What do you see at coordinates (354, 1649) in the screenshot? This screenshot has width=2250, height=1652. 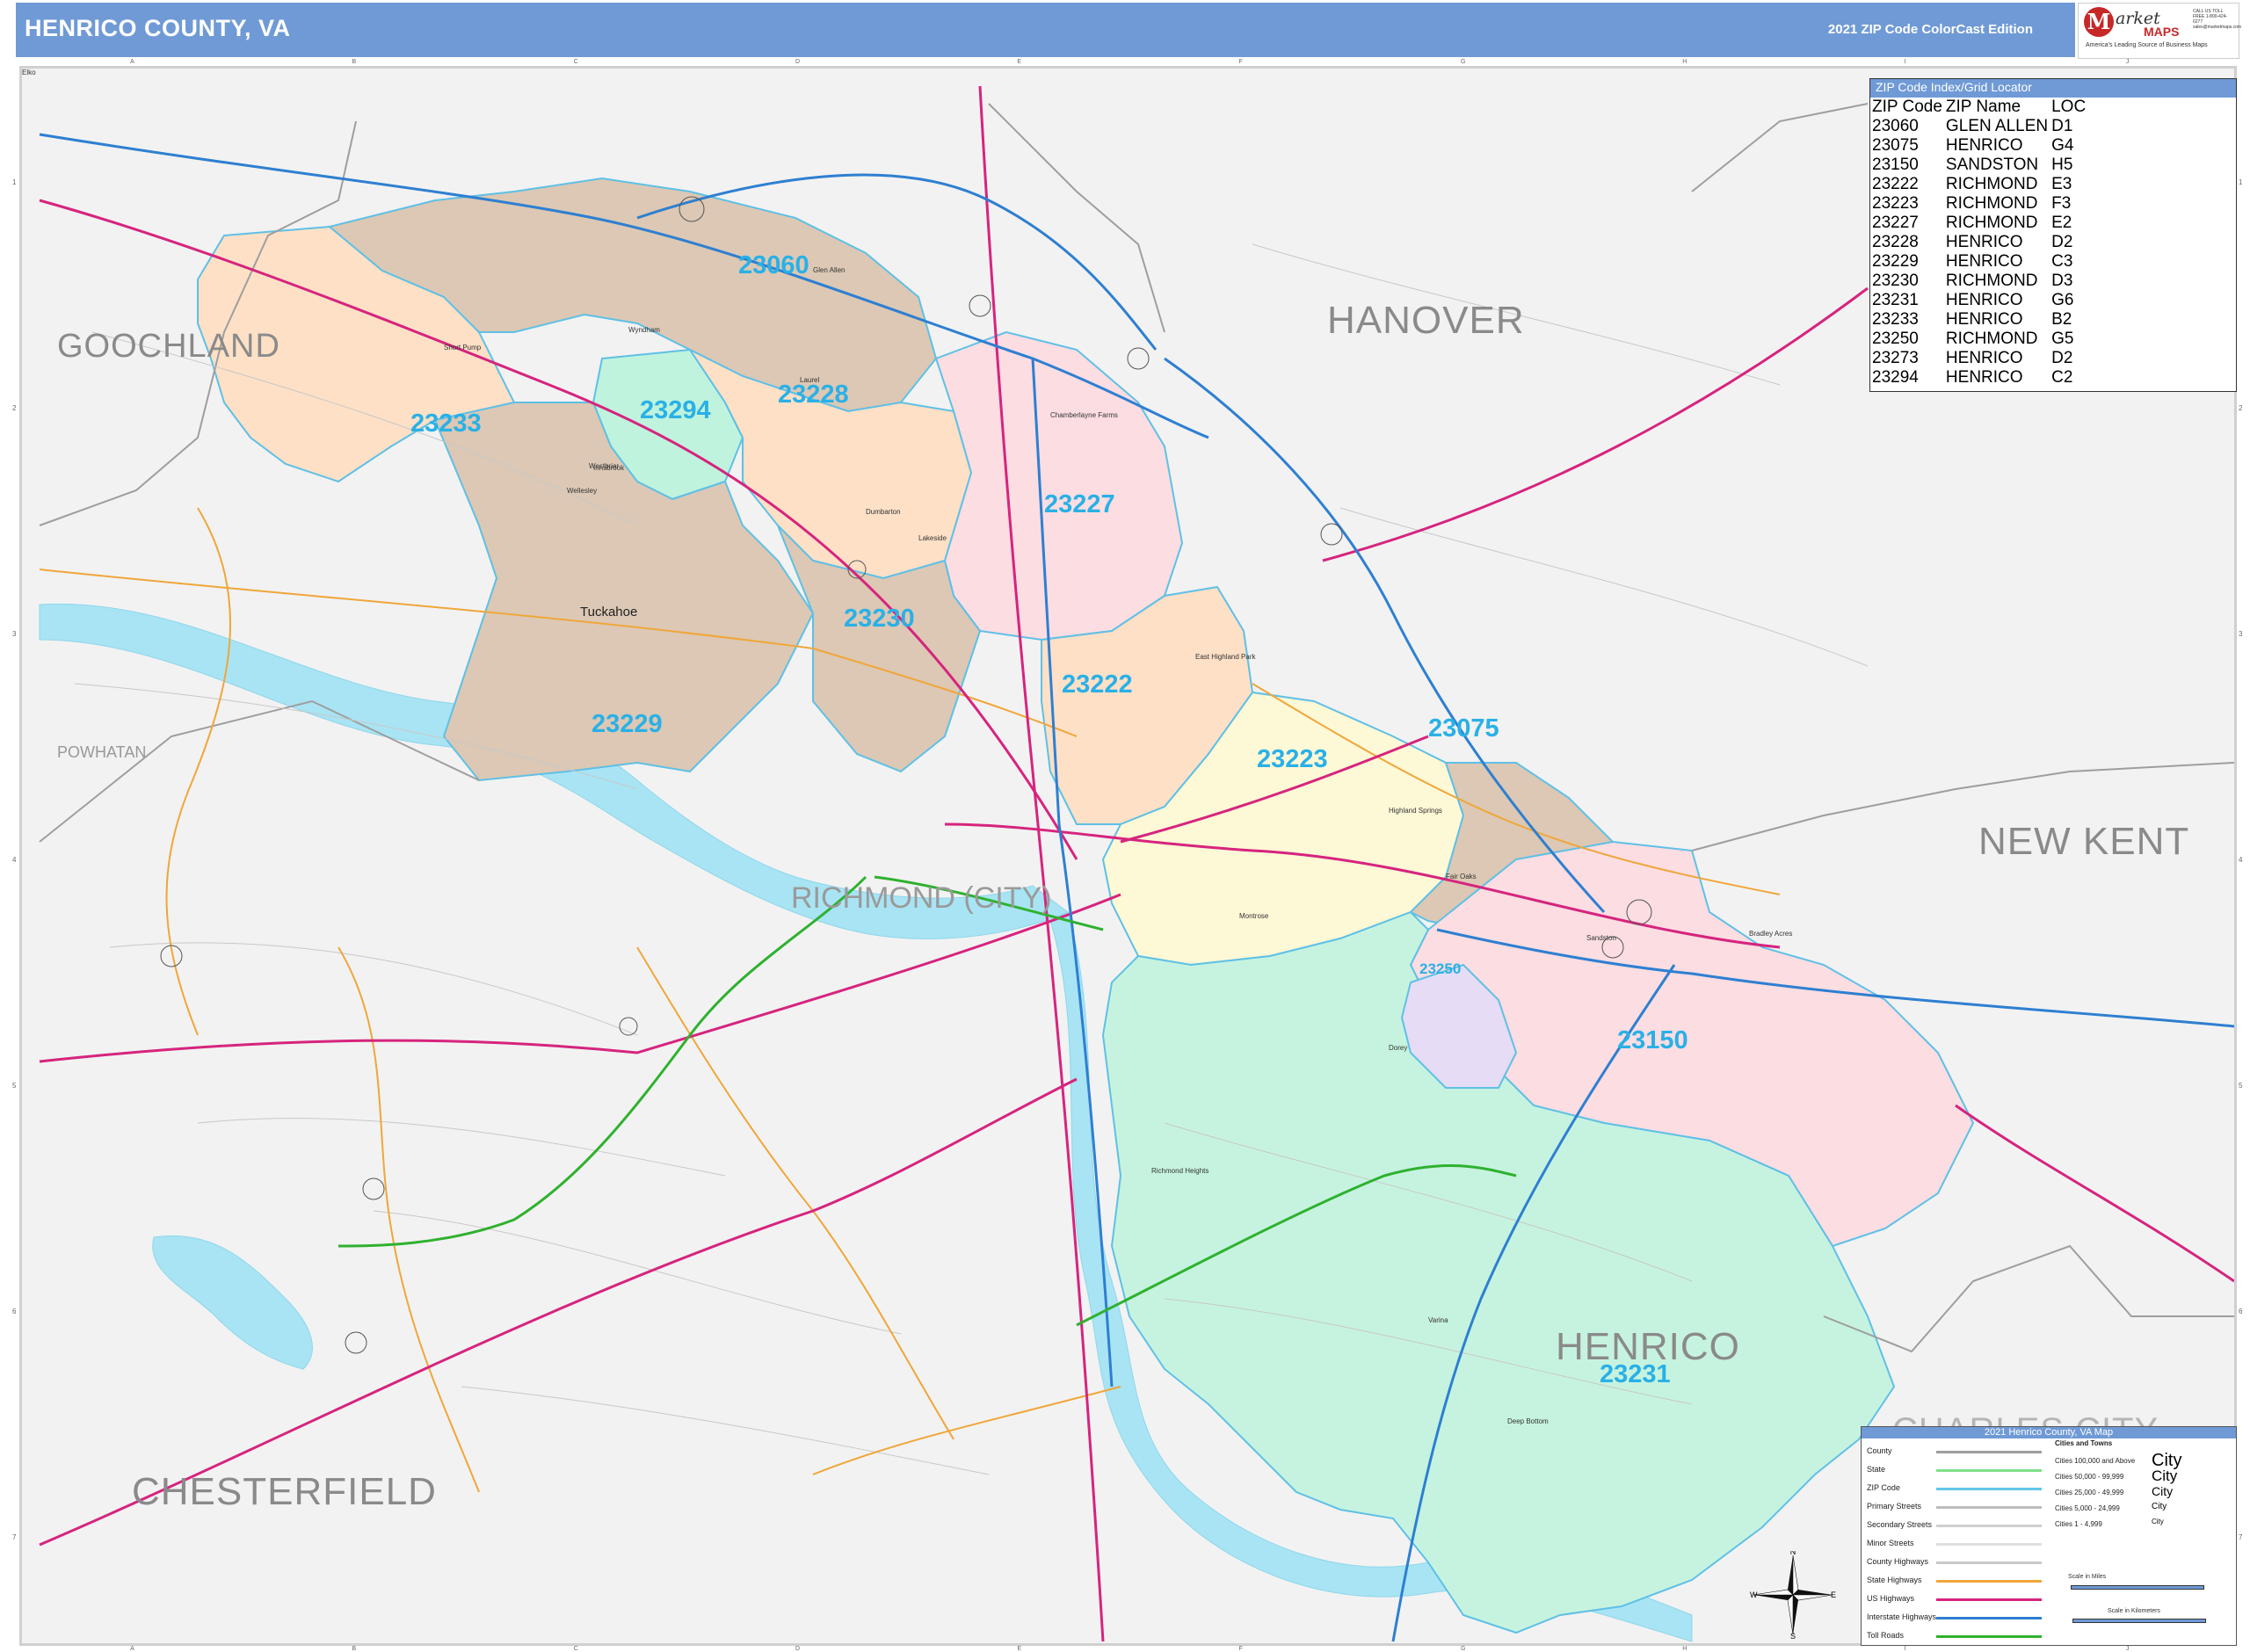 I see `grid-column-label: B` at bounding box center [354, 1649].